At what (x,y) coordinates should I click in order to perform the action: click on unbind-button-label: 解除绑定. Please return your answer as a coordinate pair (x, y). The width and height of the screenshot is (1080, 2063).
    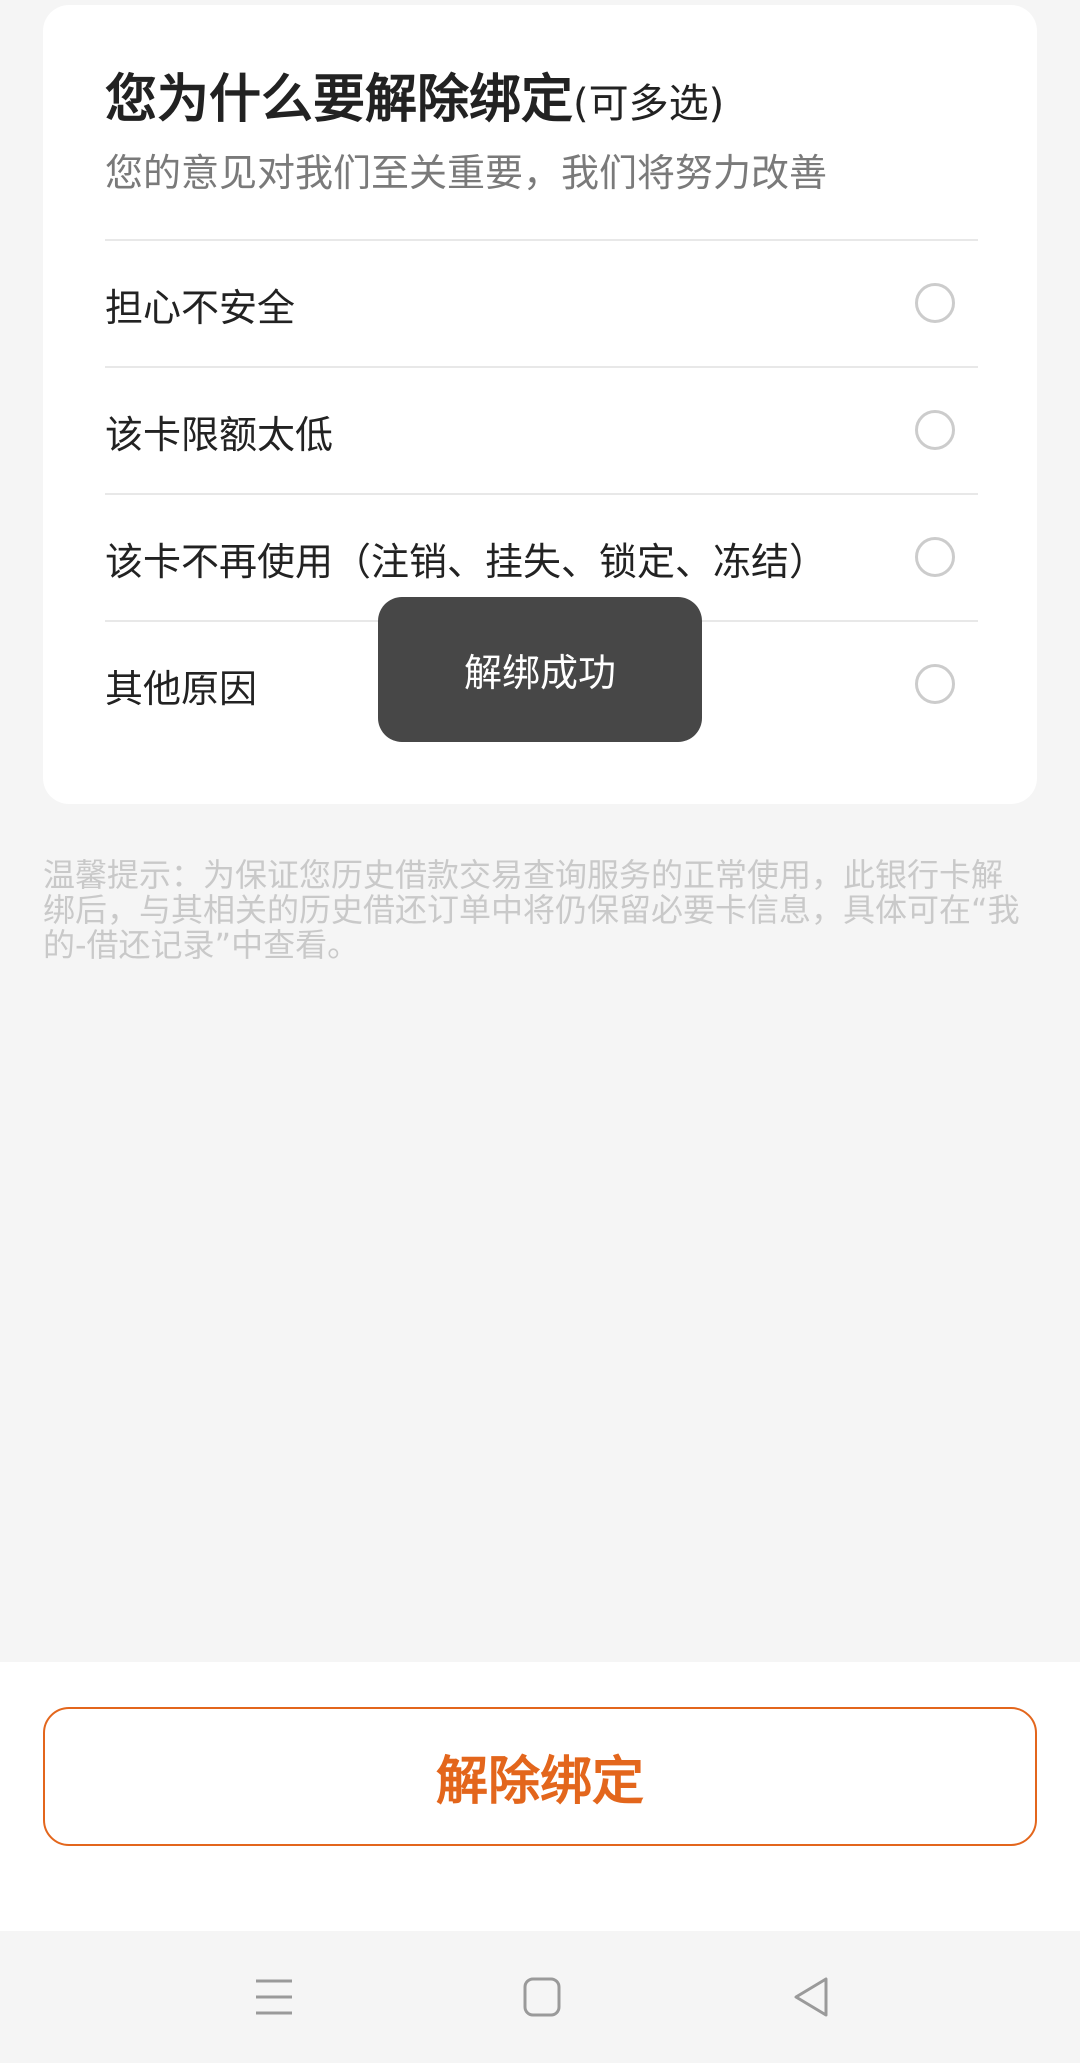
    Looking at the image, I should click on (539, 1782).